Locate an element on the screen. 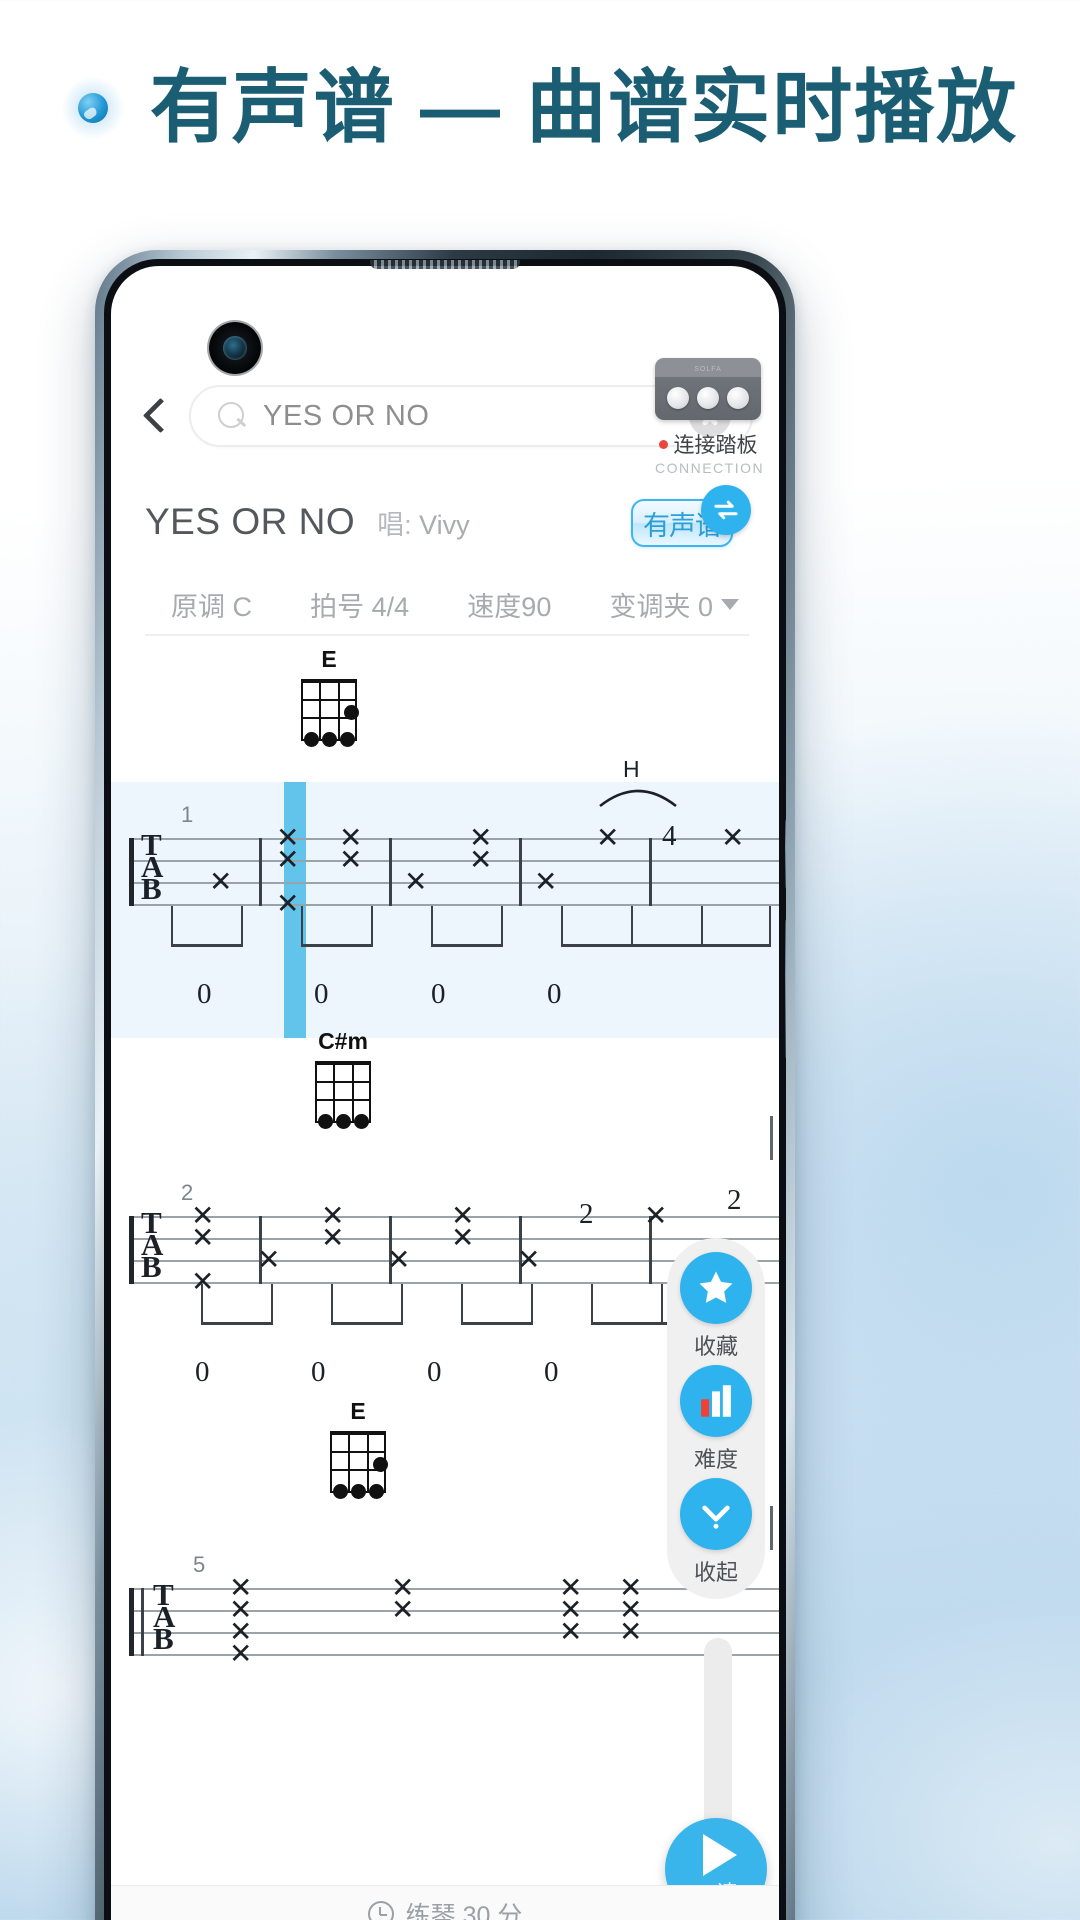  bar-chart-icon is located at coordinates (716, 1401).